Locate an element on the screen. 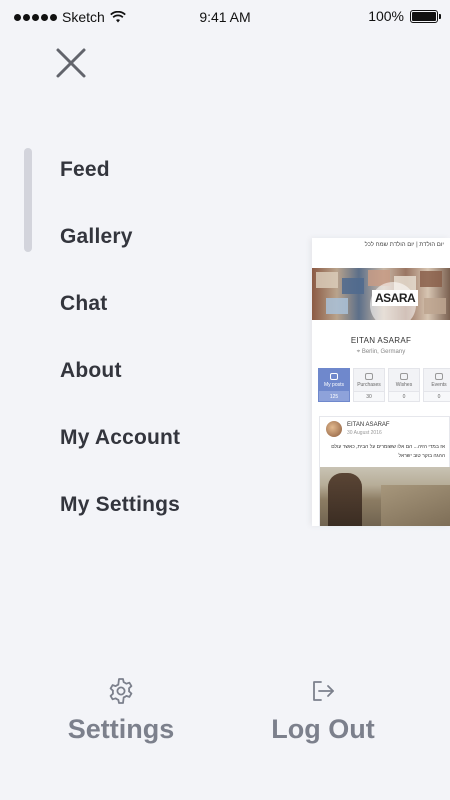 The height and width of the screenshot is (800, 450). menu-item-feed: Feed is located at coordinates (175, 169).